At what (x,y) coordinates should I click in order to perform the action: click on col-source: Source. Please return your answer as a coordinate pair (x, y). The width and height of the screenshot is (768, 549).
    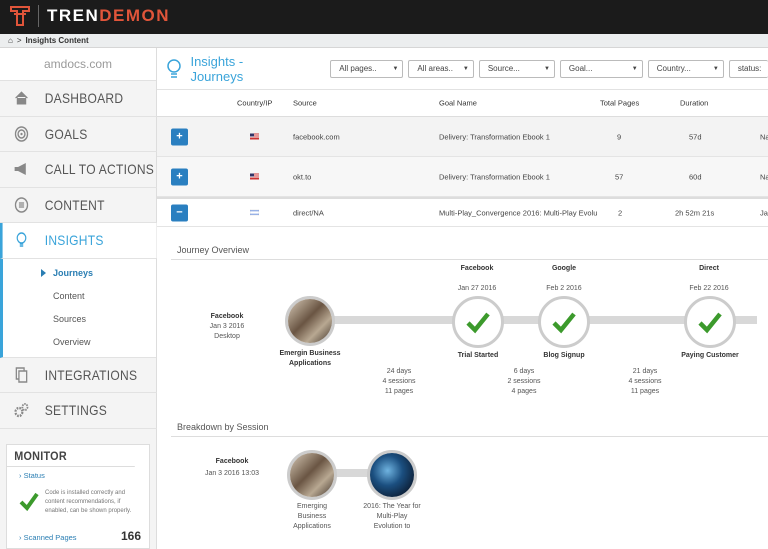
    Looking at the image, I should click on (305, 103).